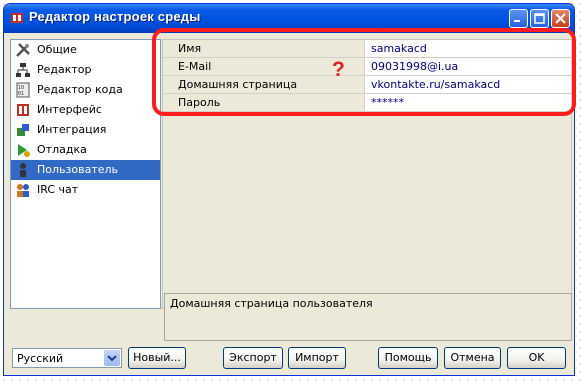 This screenshot has width=581, height=384. What do you see at coordinates (468, 49) in the screenshot?
I see `property-value-name: samakacd` at bounding box center [468, 49].